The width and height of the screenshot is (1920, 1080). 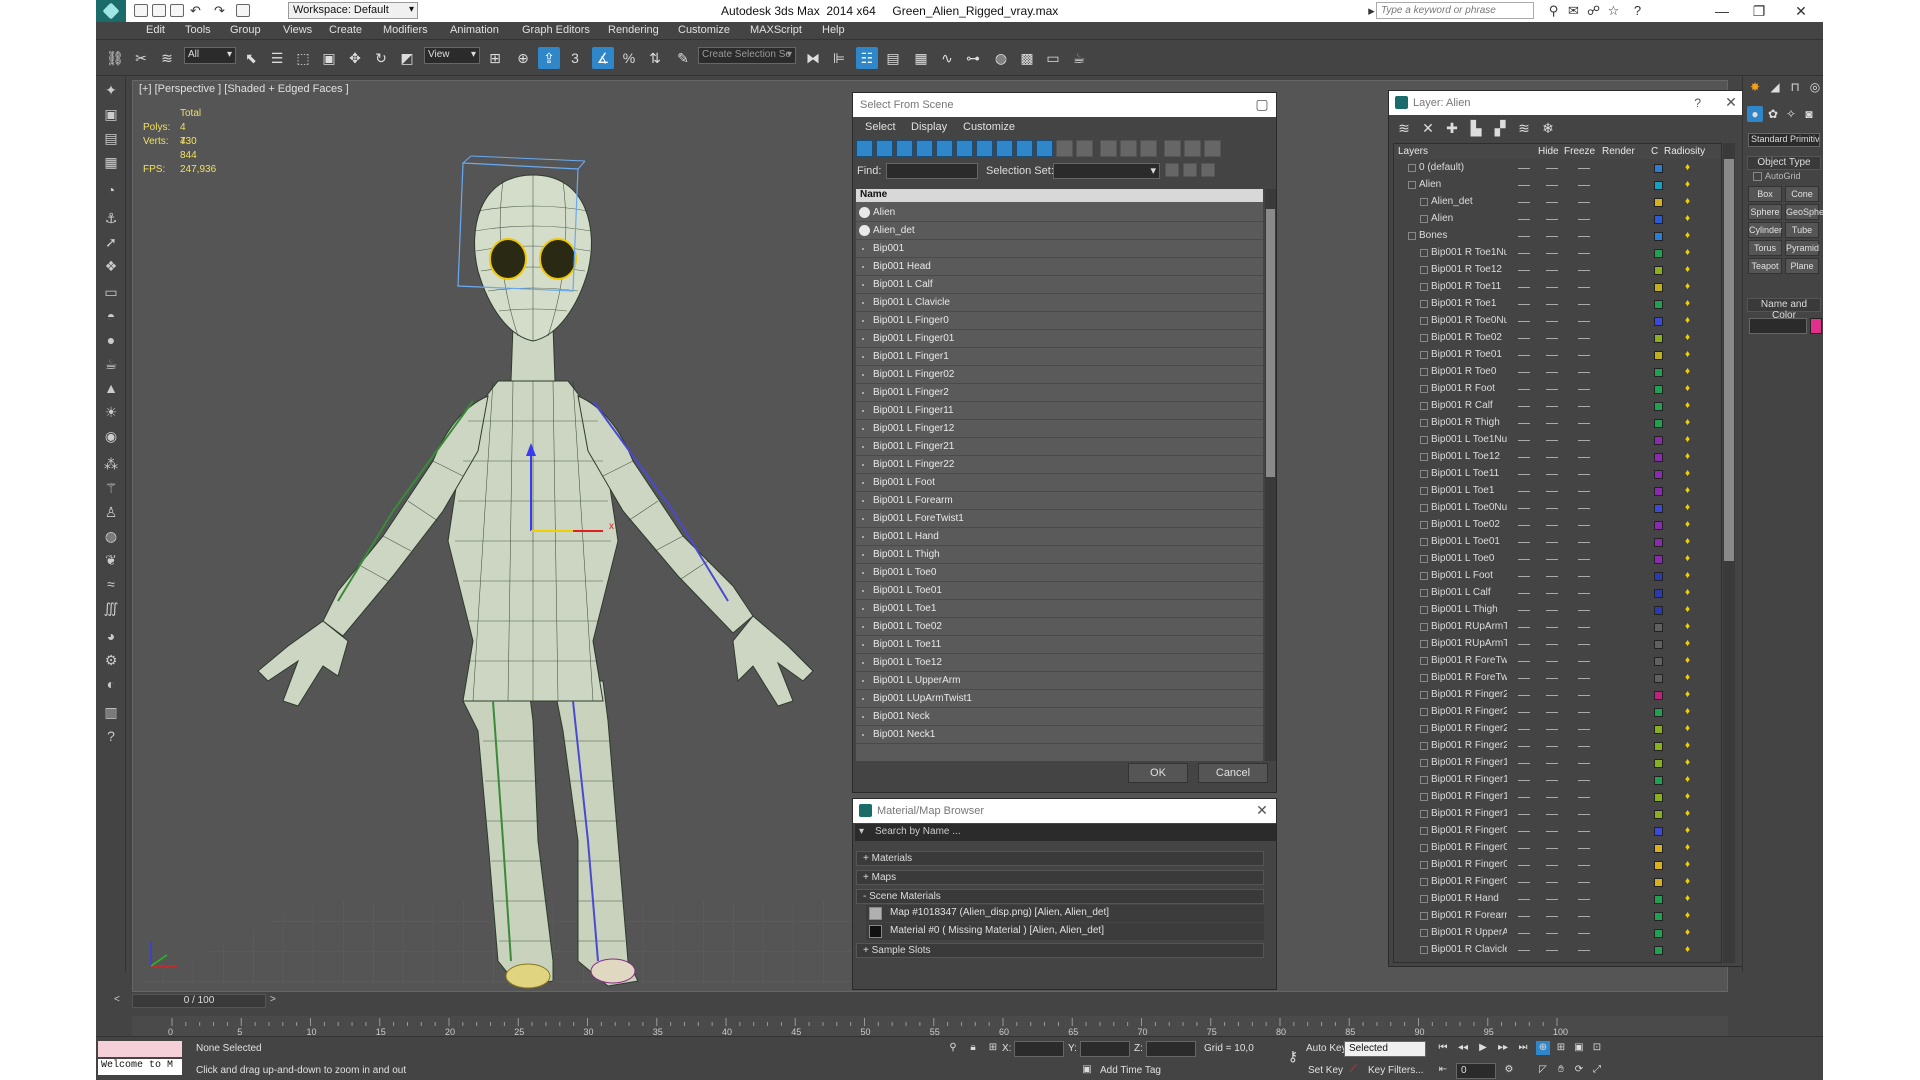 What do you see at coordinates (1801, 11) in the screenshot?
I see `close-window-button: ✕` at bounding box center [1801, 11].